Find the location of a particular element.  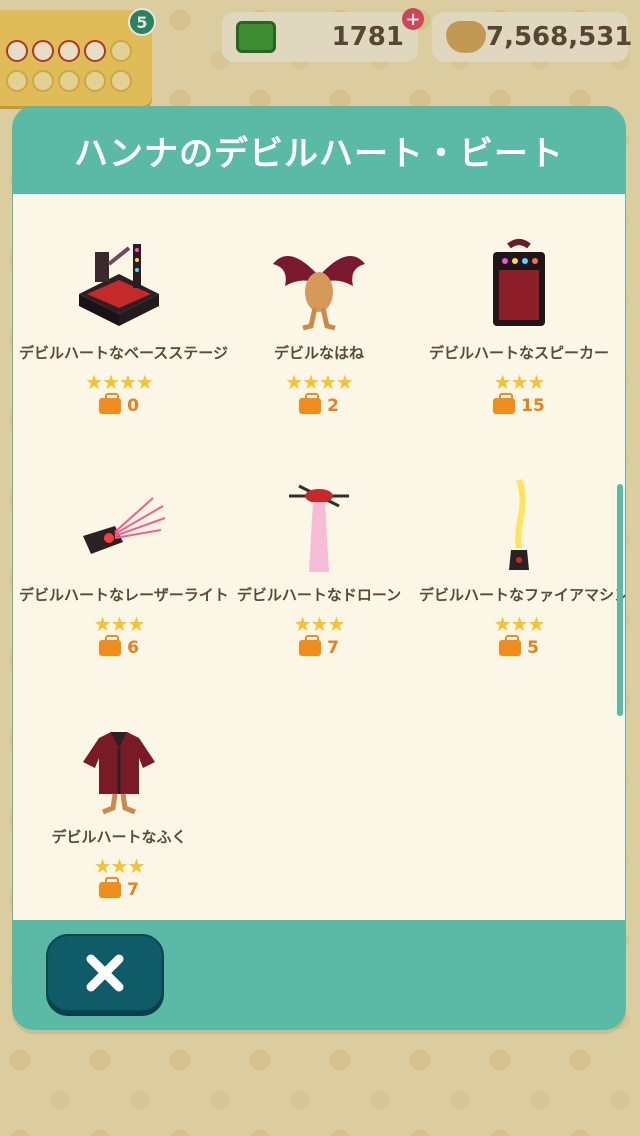

owned-count-value: 15 is located at coordinates (533, 406).